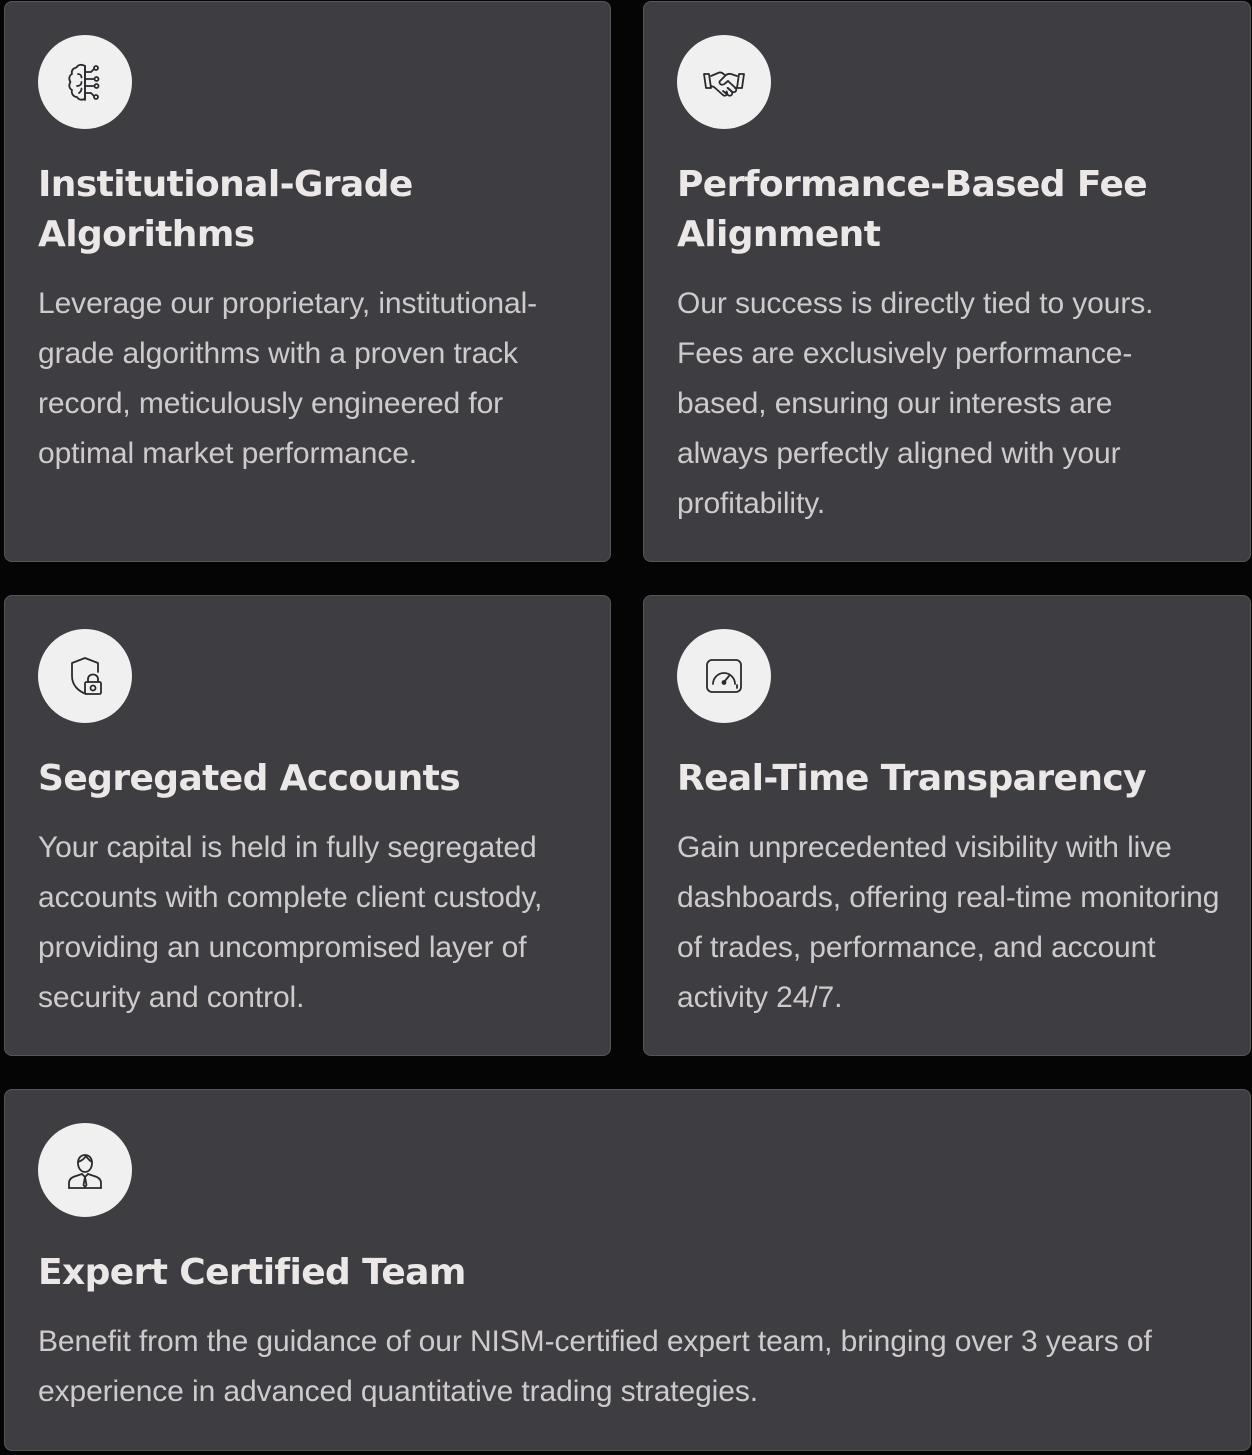 Image resolution: width=1252 pixels, height=1455 pixels. What do you see at coordinates (724, 676) in the screenshot?
I see `speedometer-dashboard-icon` at bounding box center [724, 676].